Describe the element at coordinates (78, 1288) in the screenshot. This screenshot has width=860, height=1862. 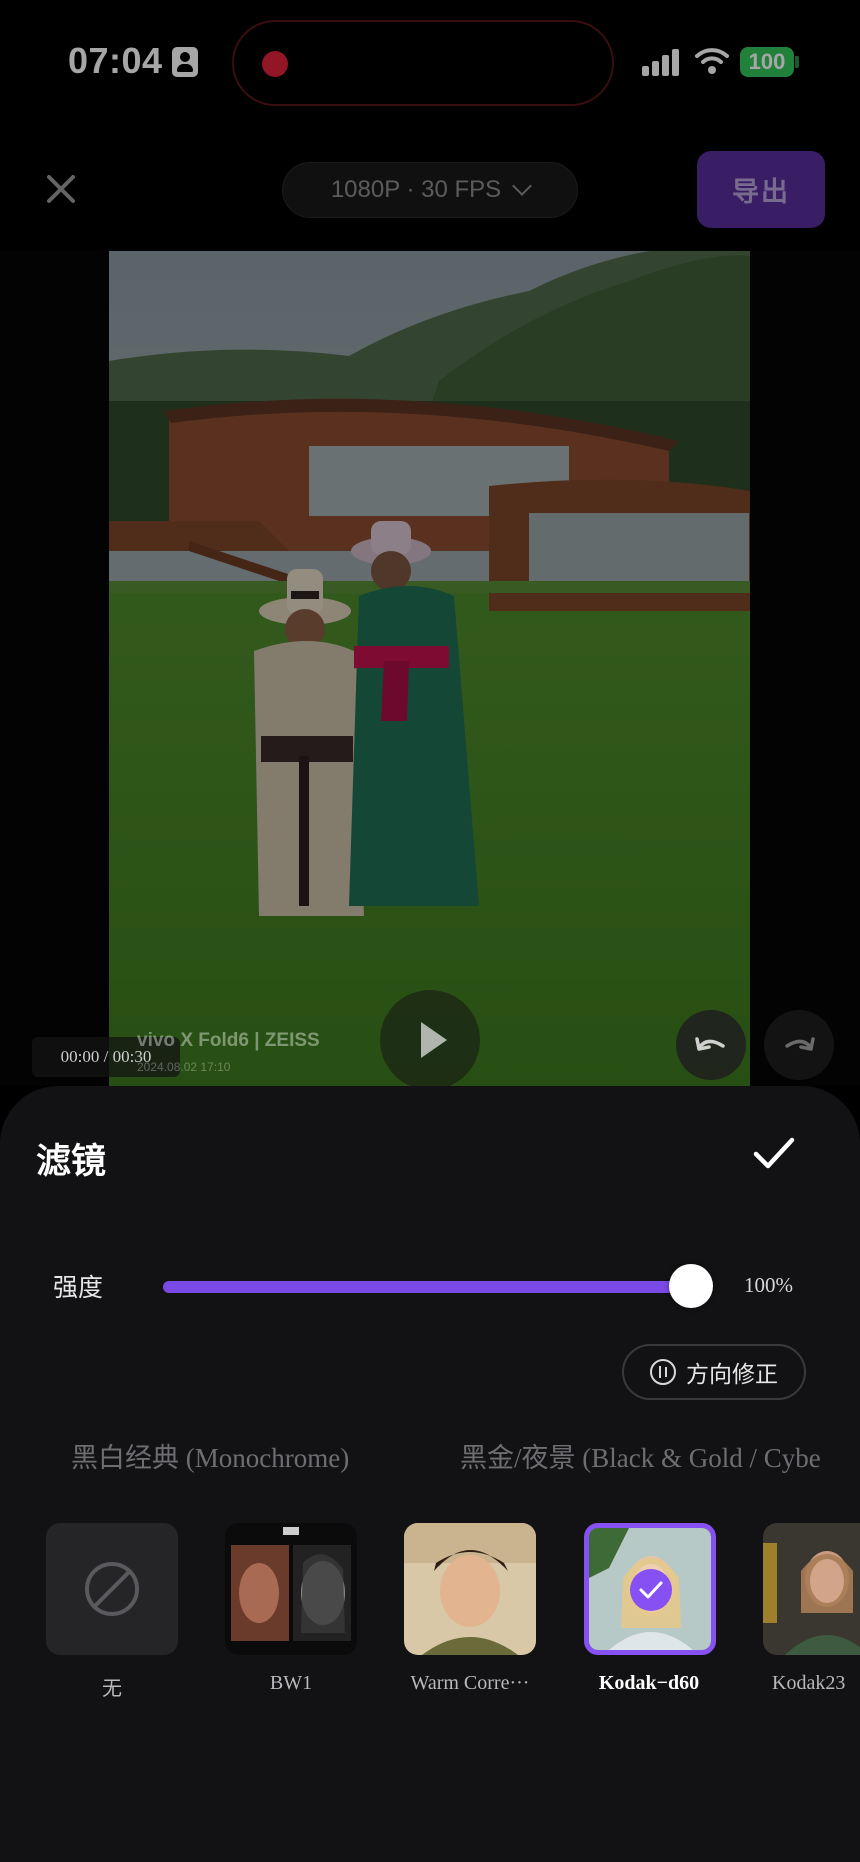
I see `intensity-label: 强度` at that location.